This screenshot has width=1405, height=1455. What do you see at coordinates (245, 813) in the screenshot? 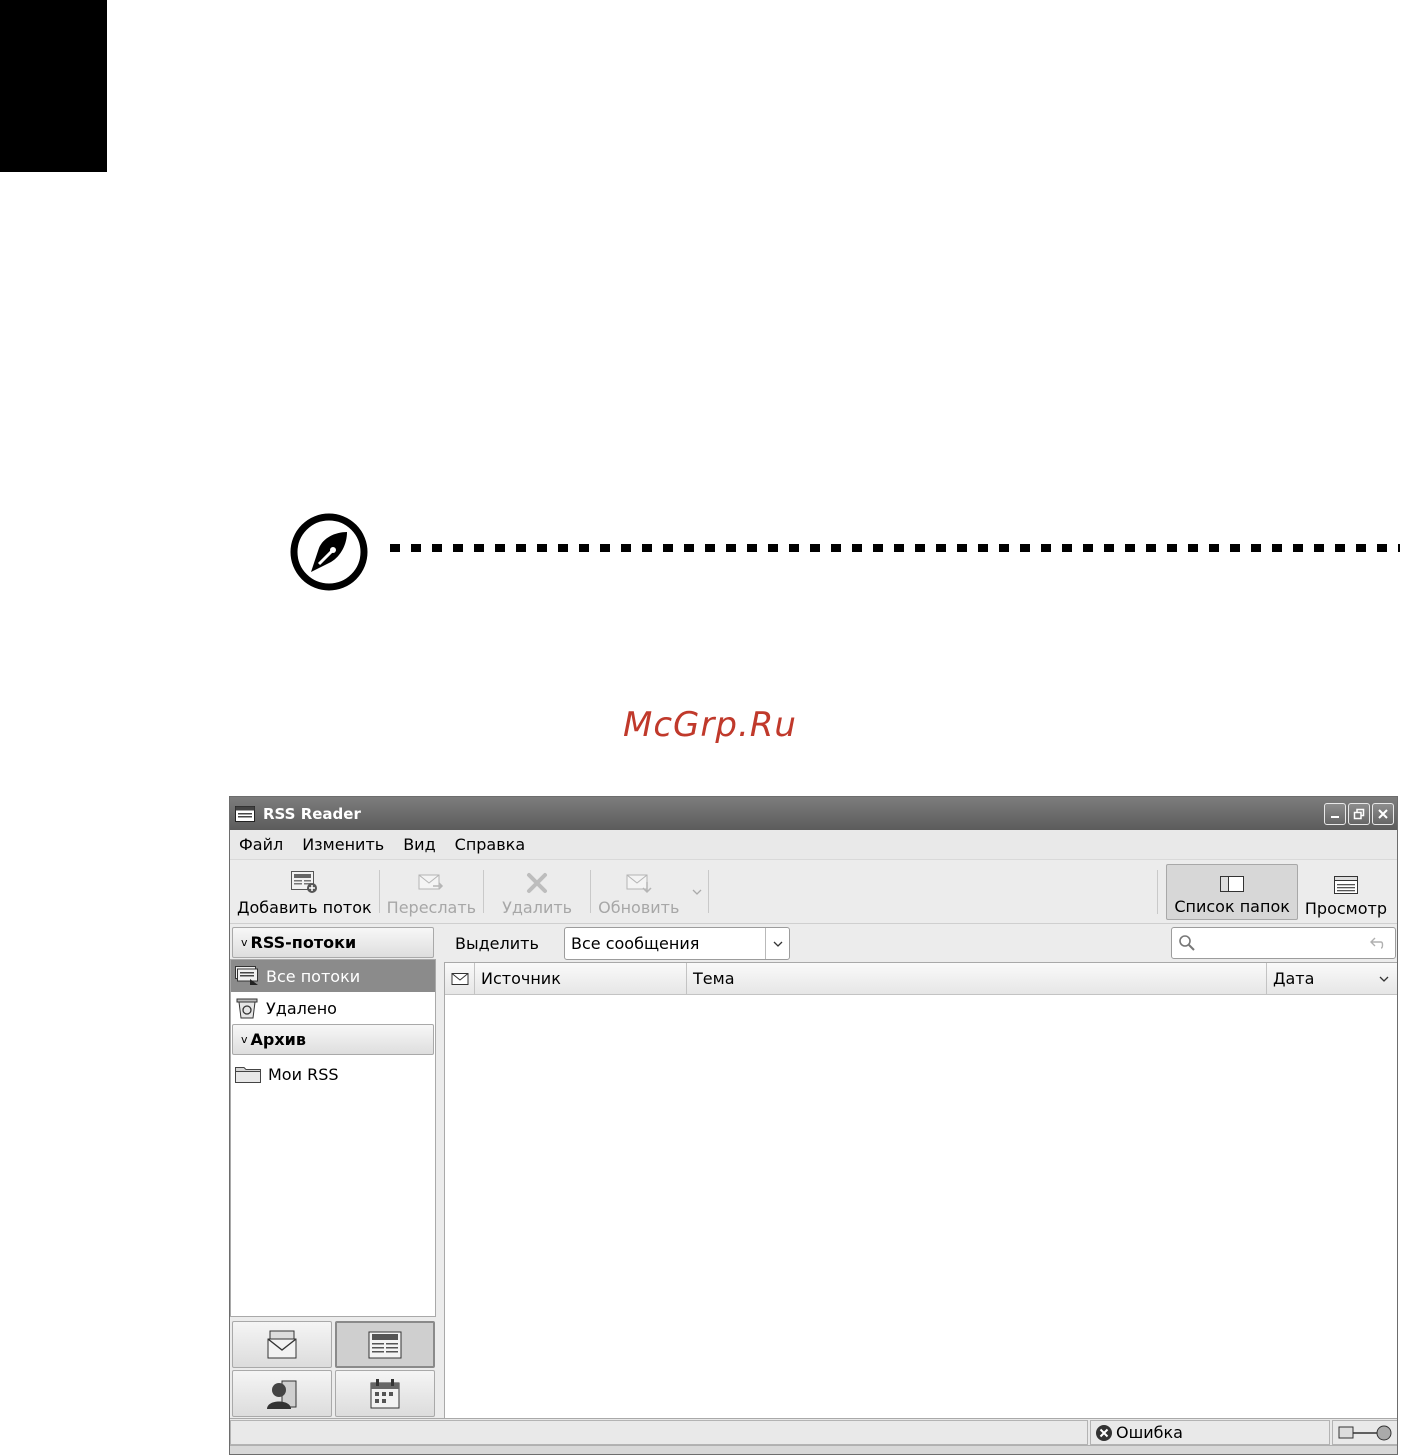
I see `app-window-icon` at bounding box center [245, 813].